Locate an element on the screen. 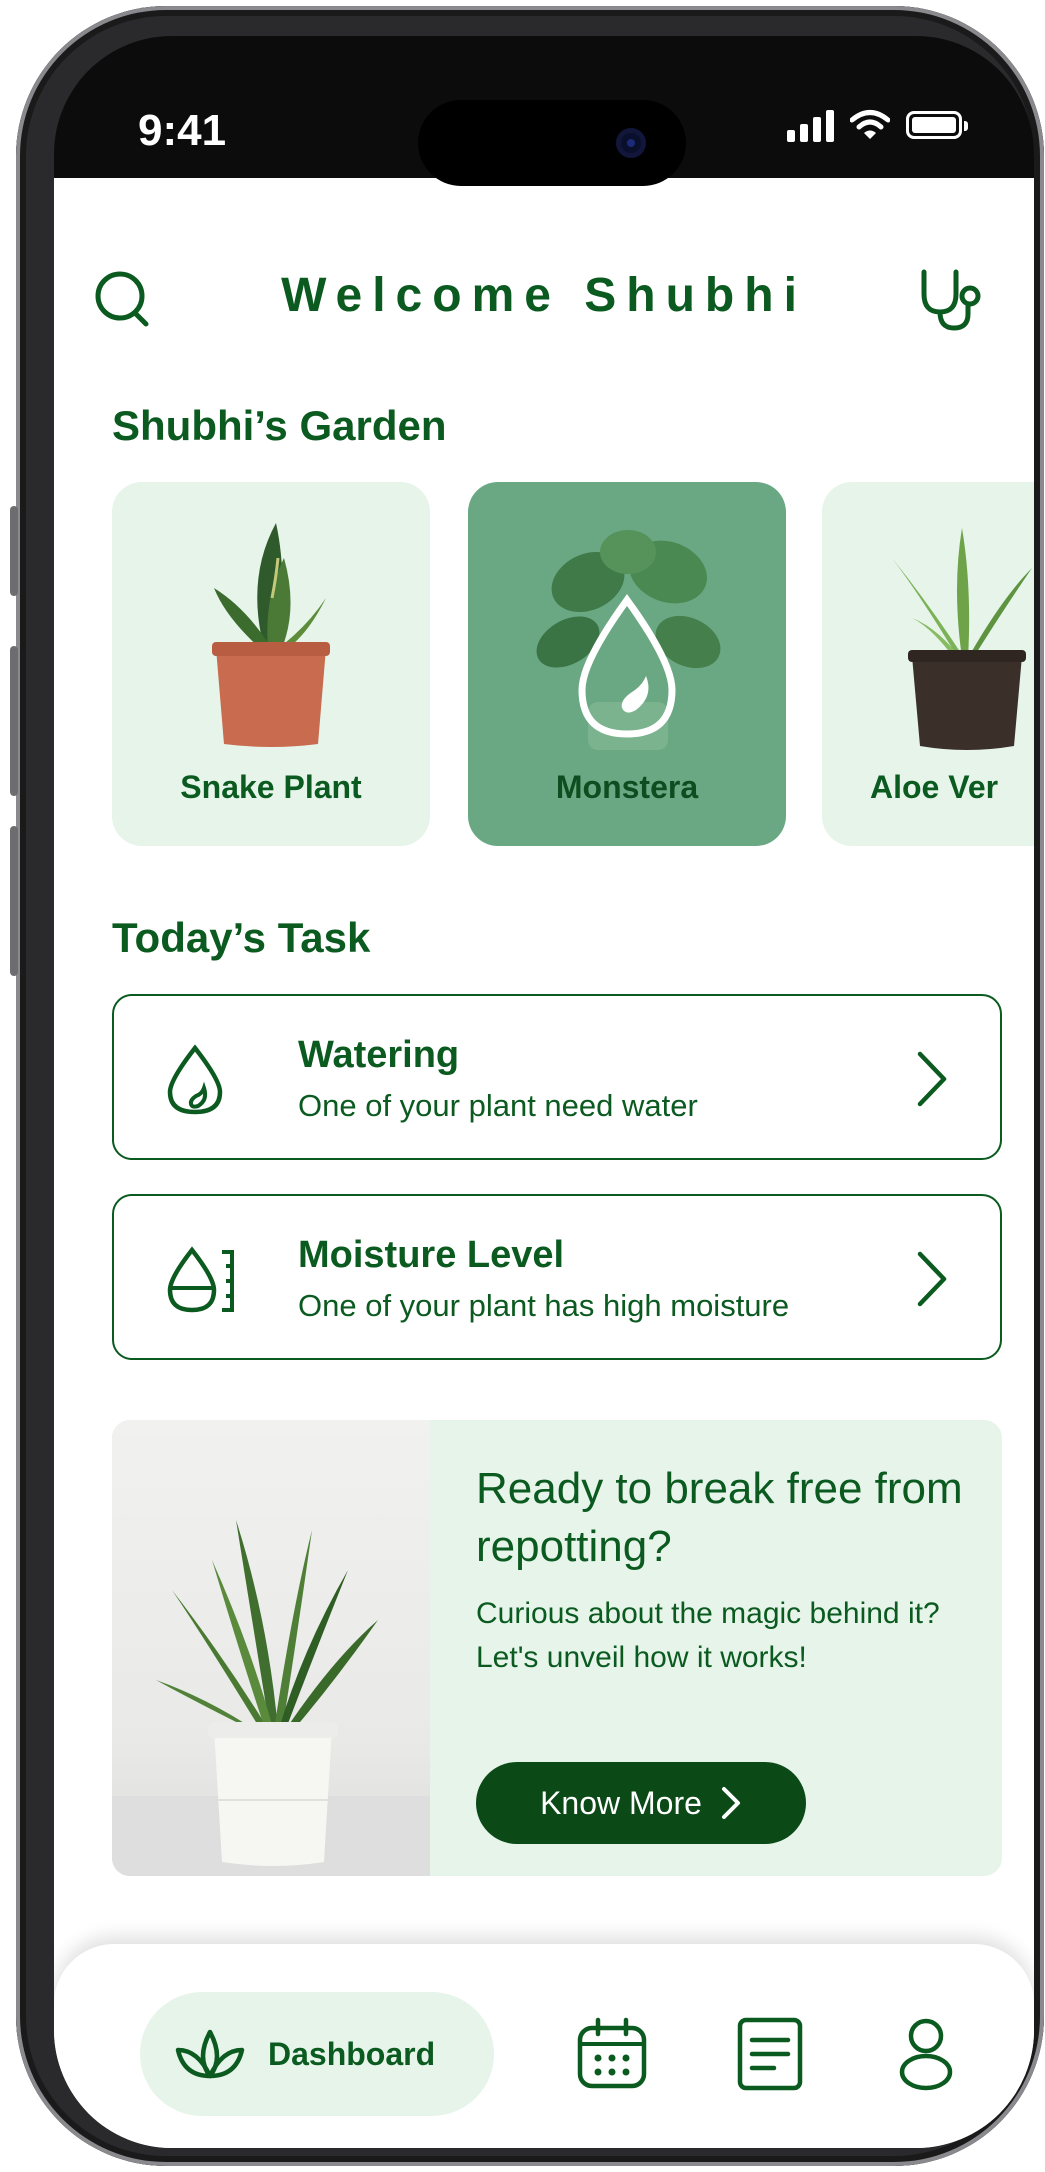 Image resolution: width=1045 pixels, height=2172 pixels. nav-dashboard: Dashboard is located at coordinates (317, 2054).